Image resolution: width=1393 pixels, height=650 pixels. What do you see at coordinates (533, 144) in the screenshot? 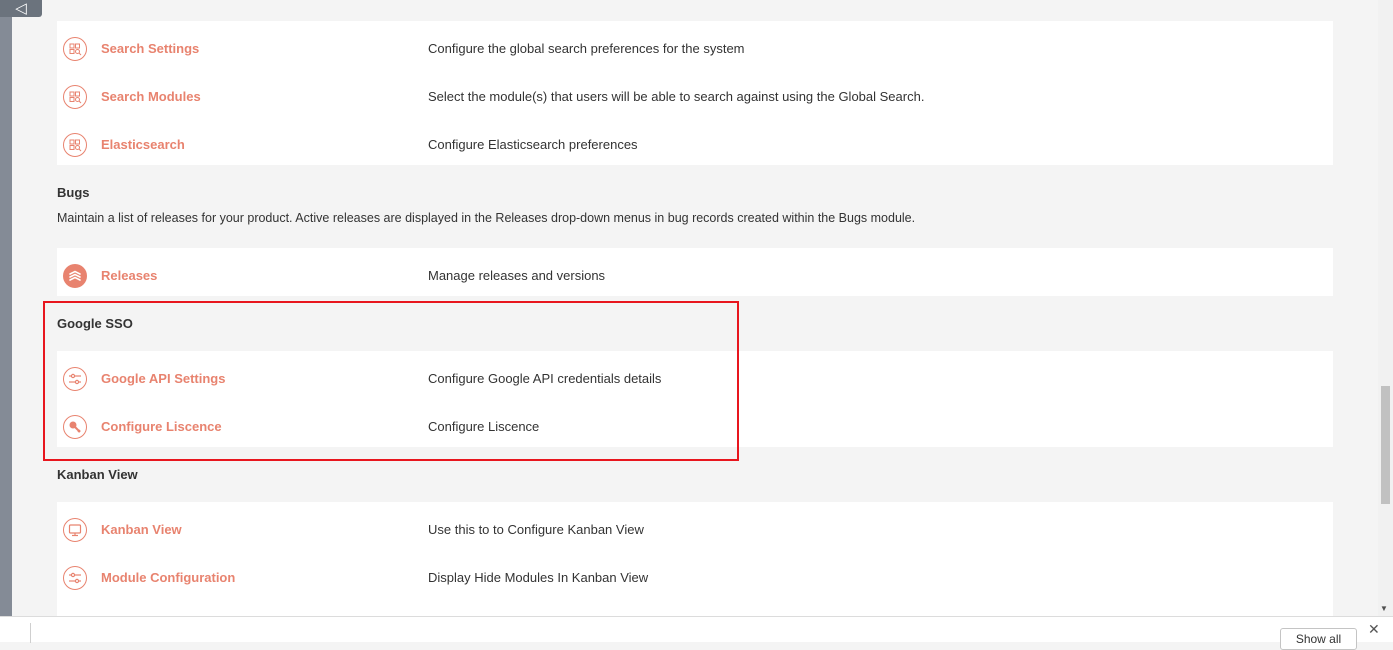
I see `elasticsearch-description: Configure Elasticsearch preferences` at bounding box center [533, 144].